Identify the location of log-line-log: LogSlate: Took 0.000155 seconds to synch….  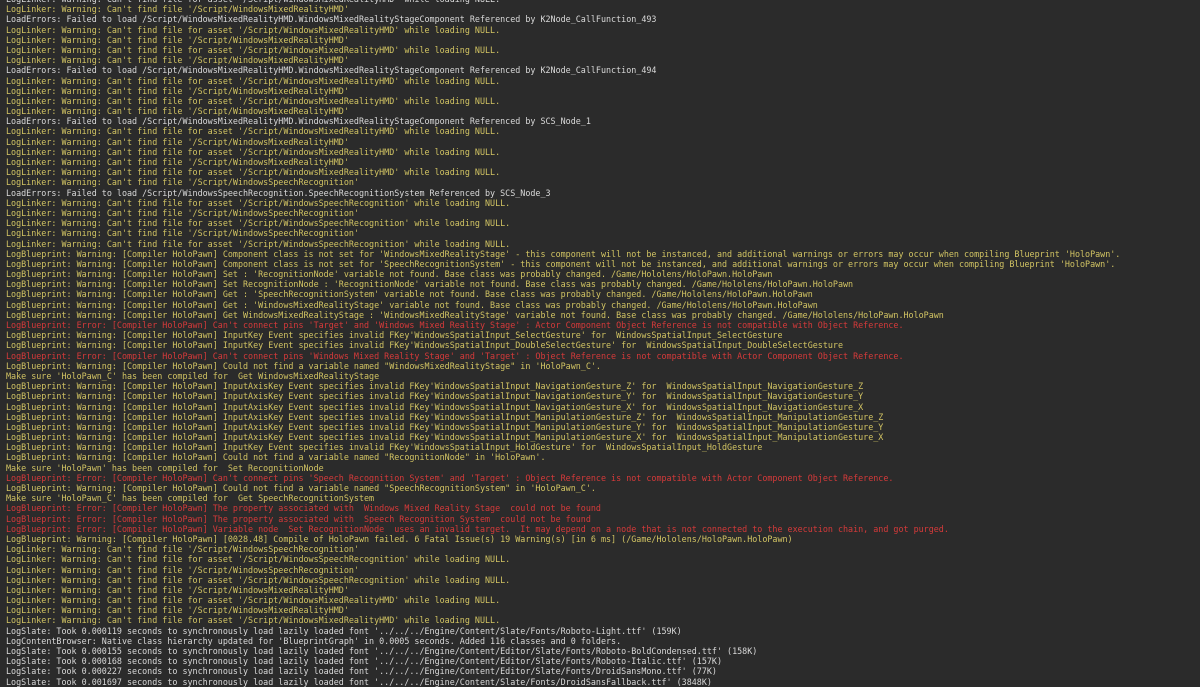
(382, 651).